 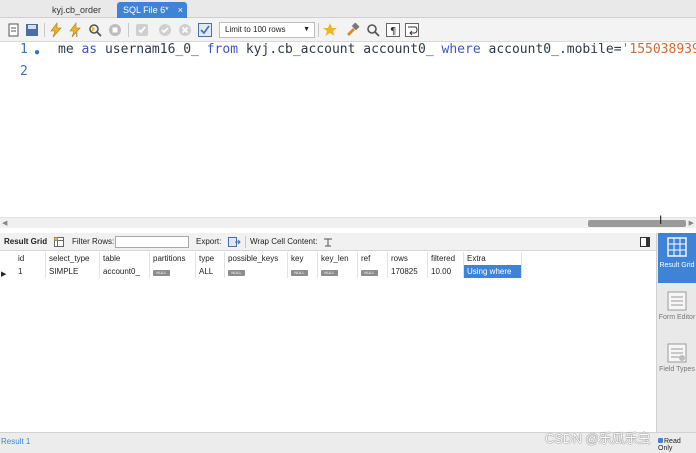 I want to click on scrollbar-thumb, so click(x=637, y=223).